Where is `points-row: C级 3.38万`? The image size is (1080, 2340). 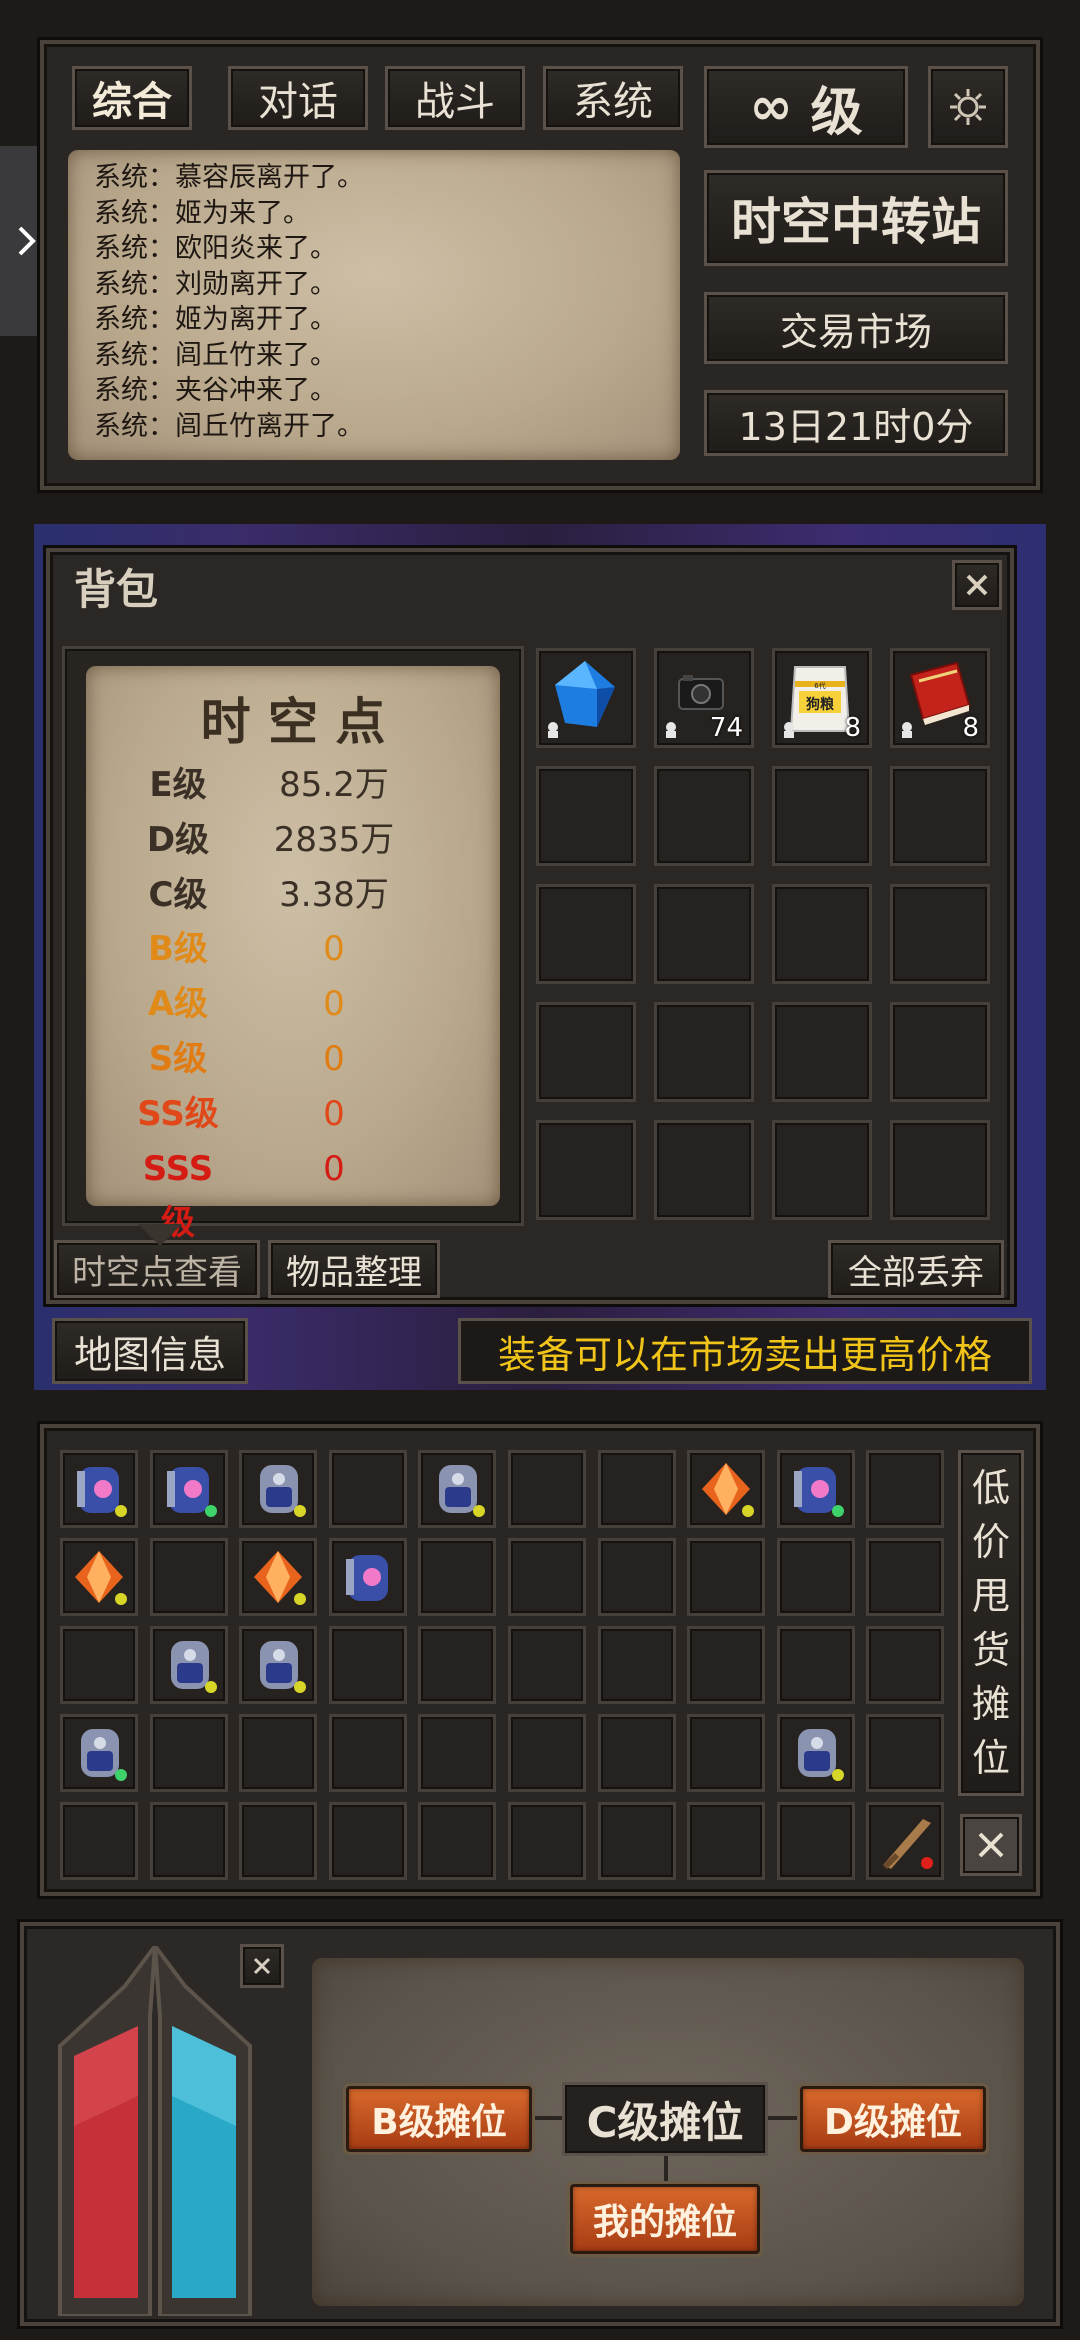 points-row: C级 3.38万 is located at coordinates (293, 895).